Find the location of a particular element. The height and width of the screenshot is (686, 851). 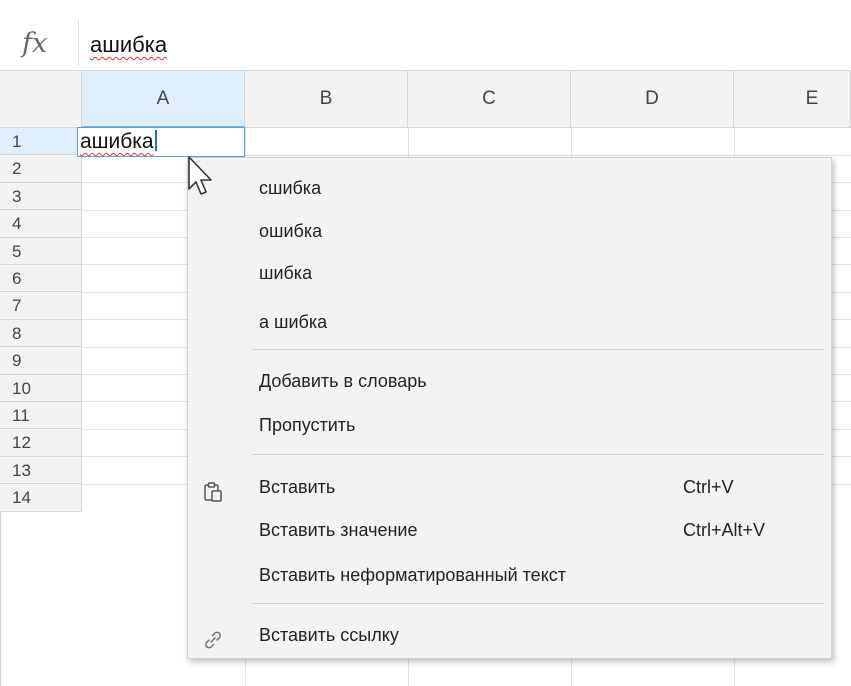

row-header-2: 2 is located at coordinates (41, 169).